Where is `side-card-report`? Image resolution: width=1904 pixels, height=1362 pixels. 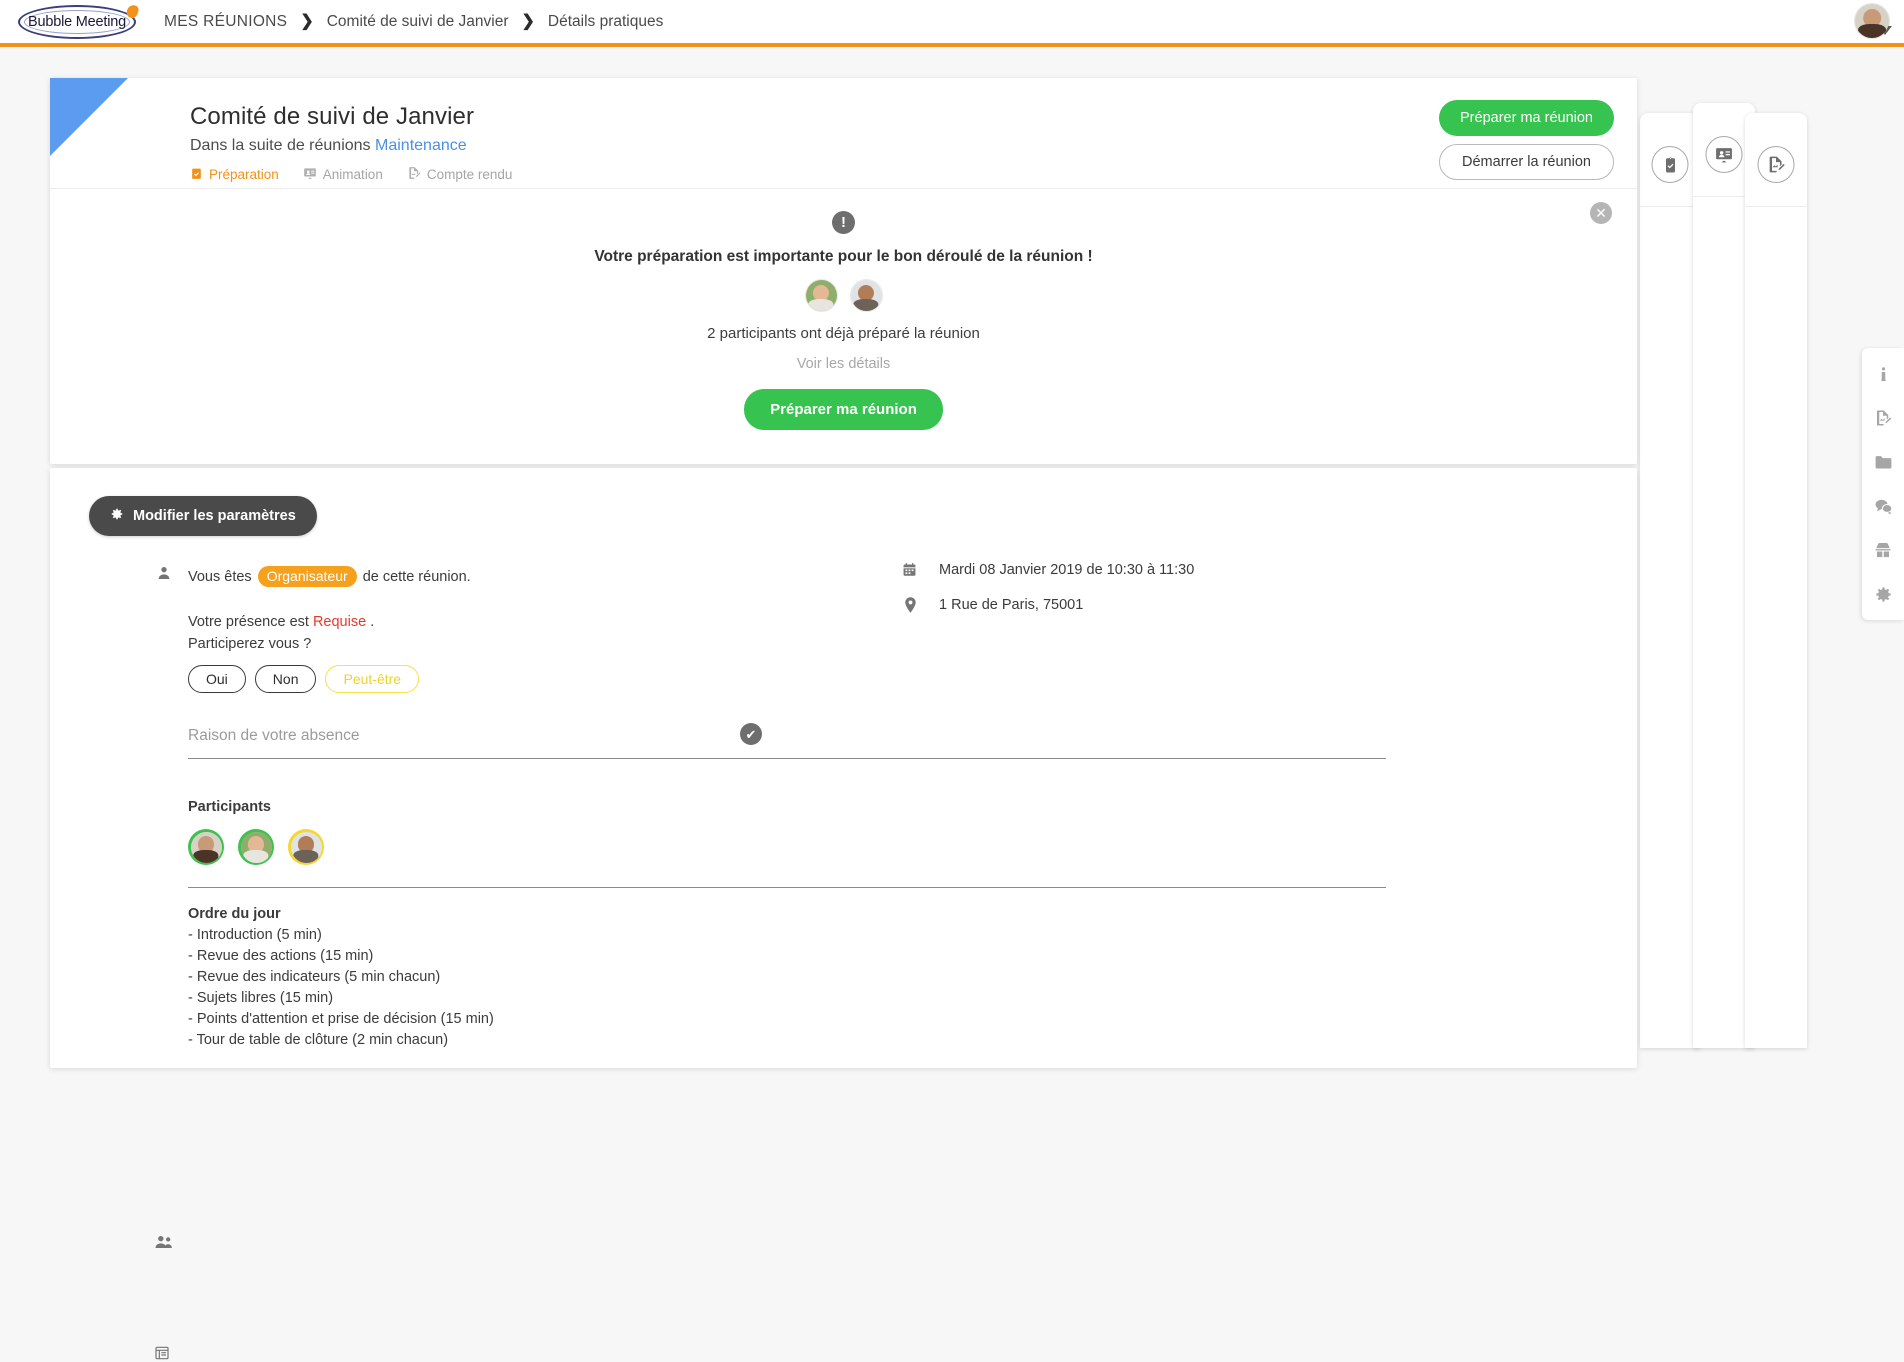 side-card-report is located at coordinates (1776, 580).